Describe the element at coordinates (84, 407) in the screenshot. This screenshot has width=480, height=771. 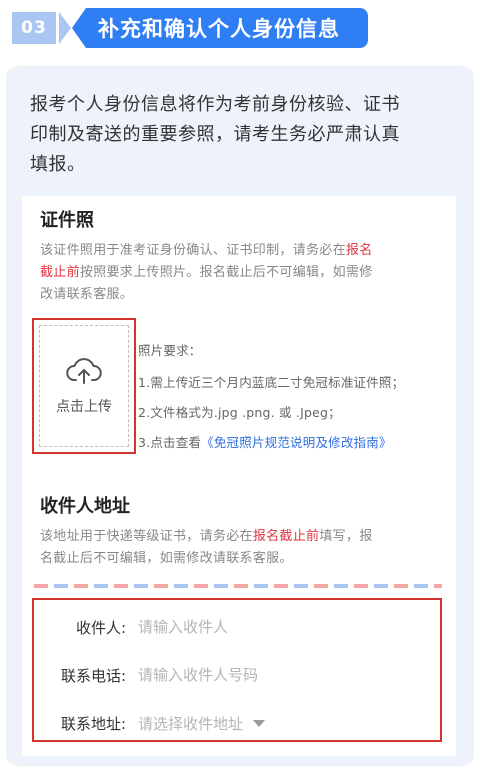
I see `upload-label: 点击上传` at that location.